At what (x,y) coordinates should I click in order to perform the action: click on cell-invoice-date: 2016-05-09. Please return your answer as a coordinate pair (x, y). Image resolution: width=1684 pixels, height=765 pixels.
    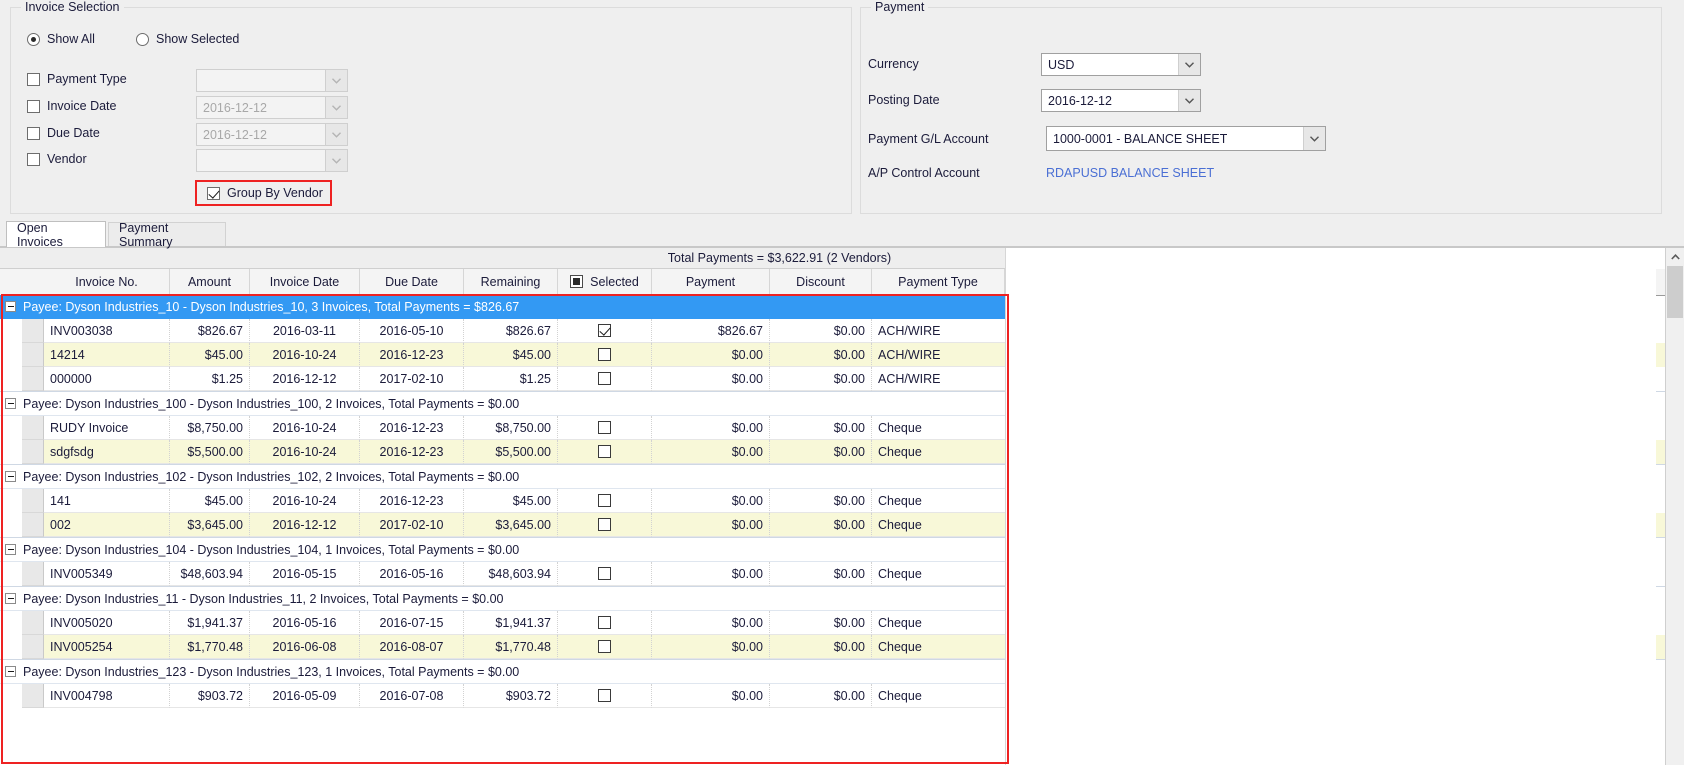
    Looking at the image, I should click on (305, 696).